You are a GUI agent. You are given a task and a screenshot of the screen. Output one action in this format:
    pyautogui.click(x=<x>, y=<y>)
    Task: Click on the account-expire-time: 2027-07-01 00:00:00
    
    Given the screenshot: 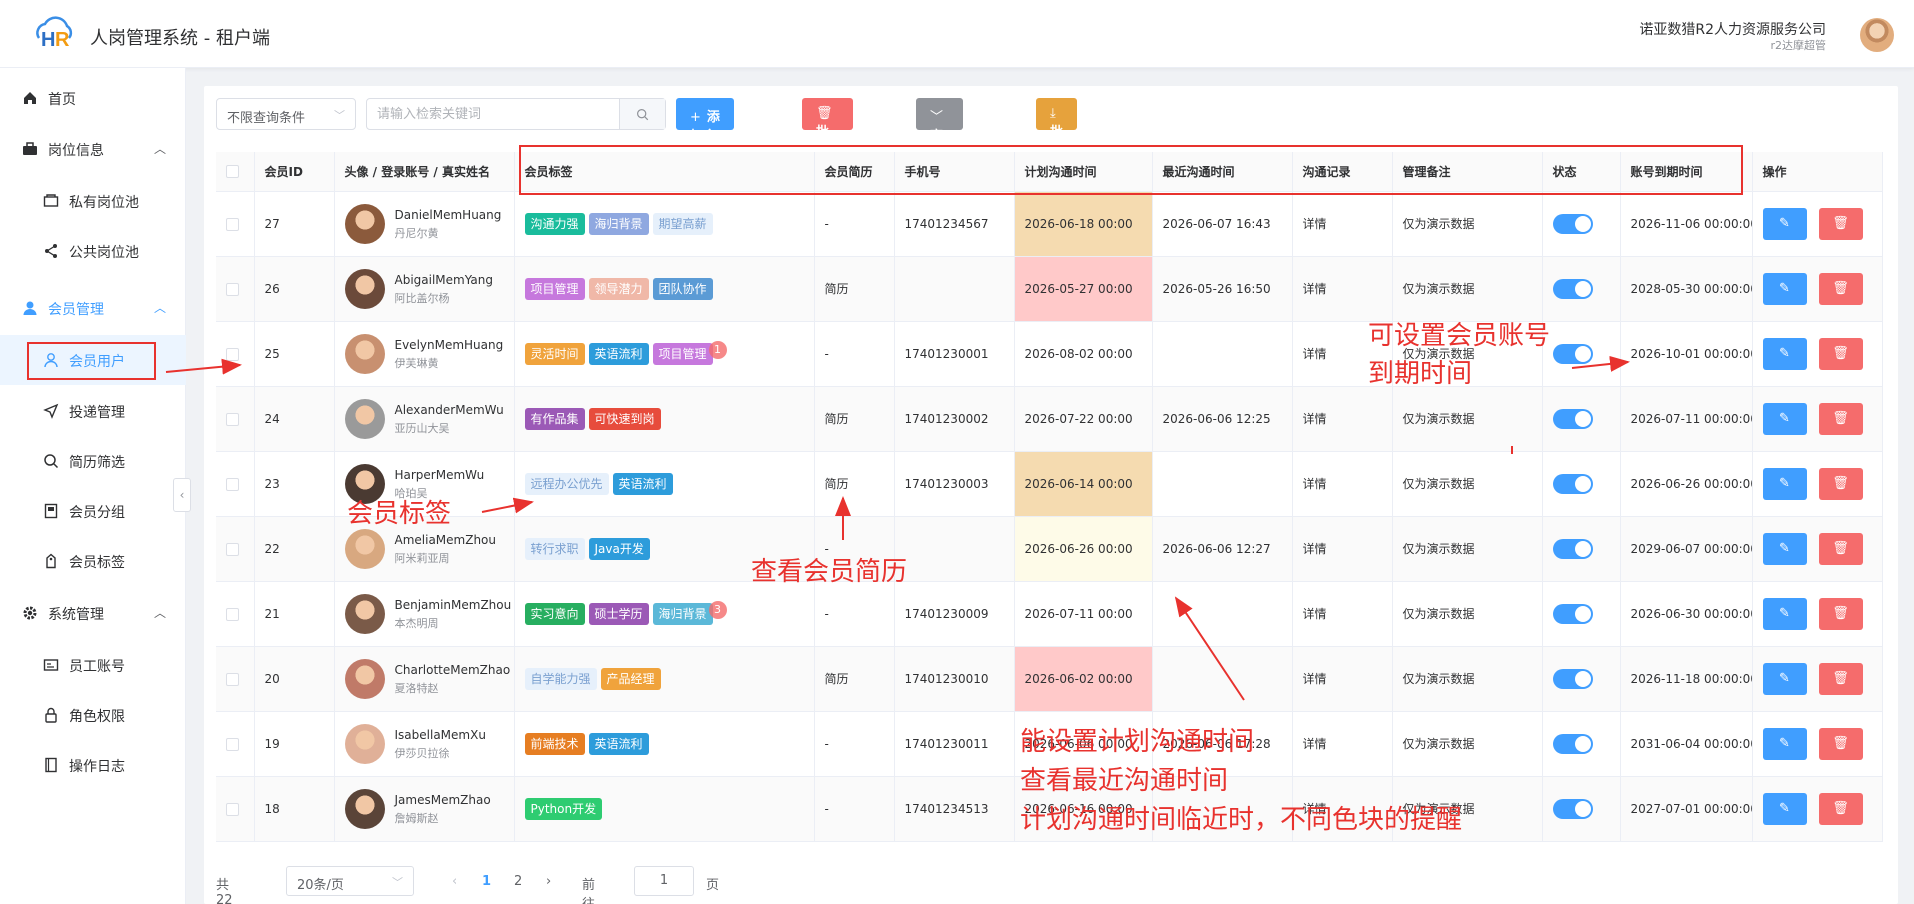 What is the action you would take?
    pyautogui.click(x=1686, y=809)
    